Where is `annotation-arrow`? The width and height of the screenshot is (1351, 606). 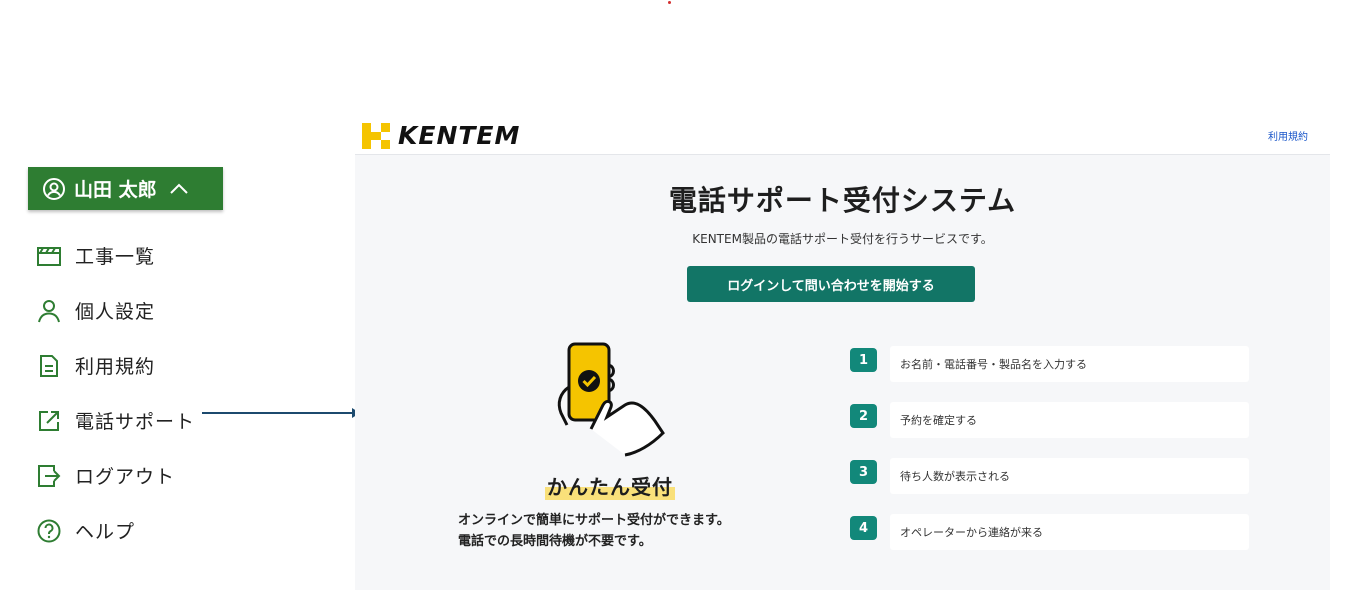
annotation-arrow is located at coordinates (281, 413).